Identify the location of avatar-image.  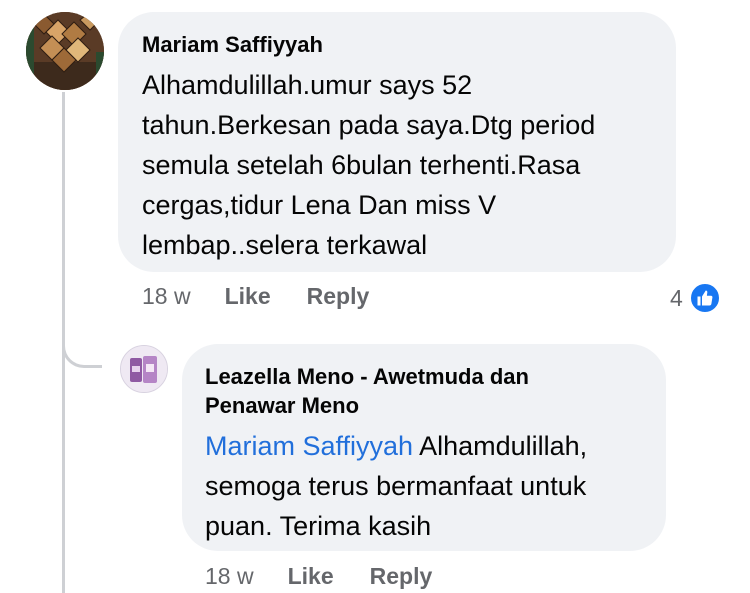
(65, 51).